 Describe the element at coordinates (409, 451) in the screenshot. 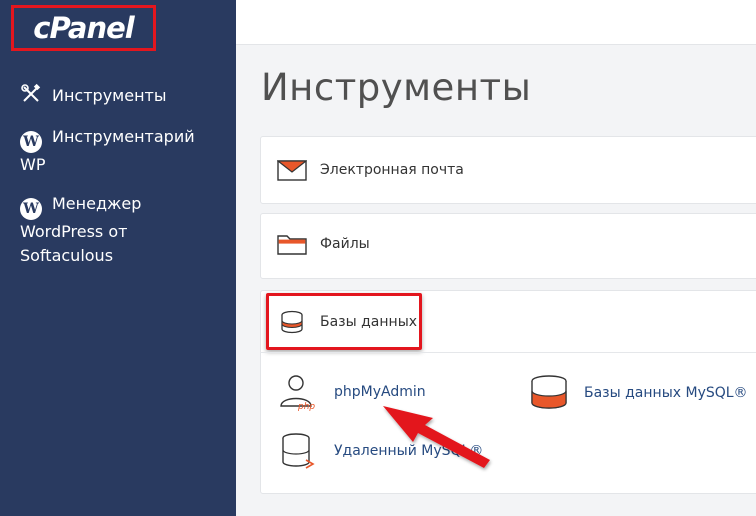

I see `tool-remote-mysql-label: Удаленный MySQL®` at that location.